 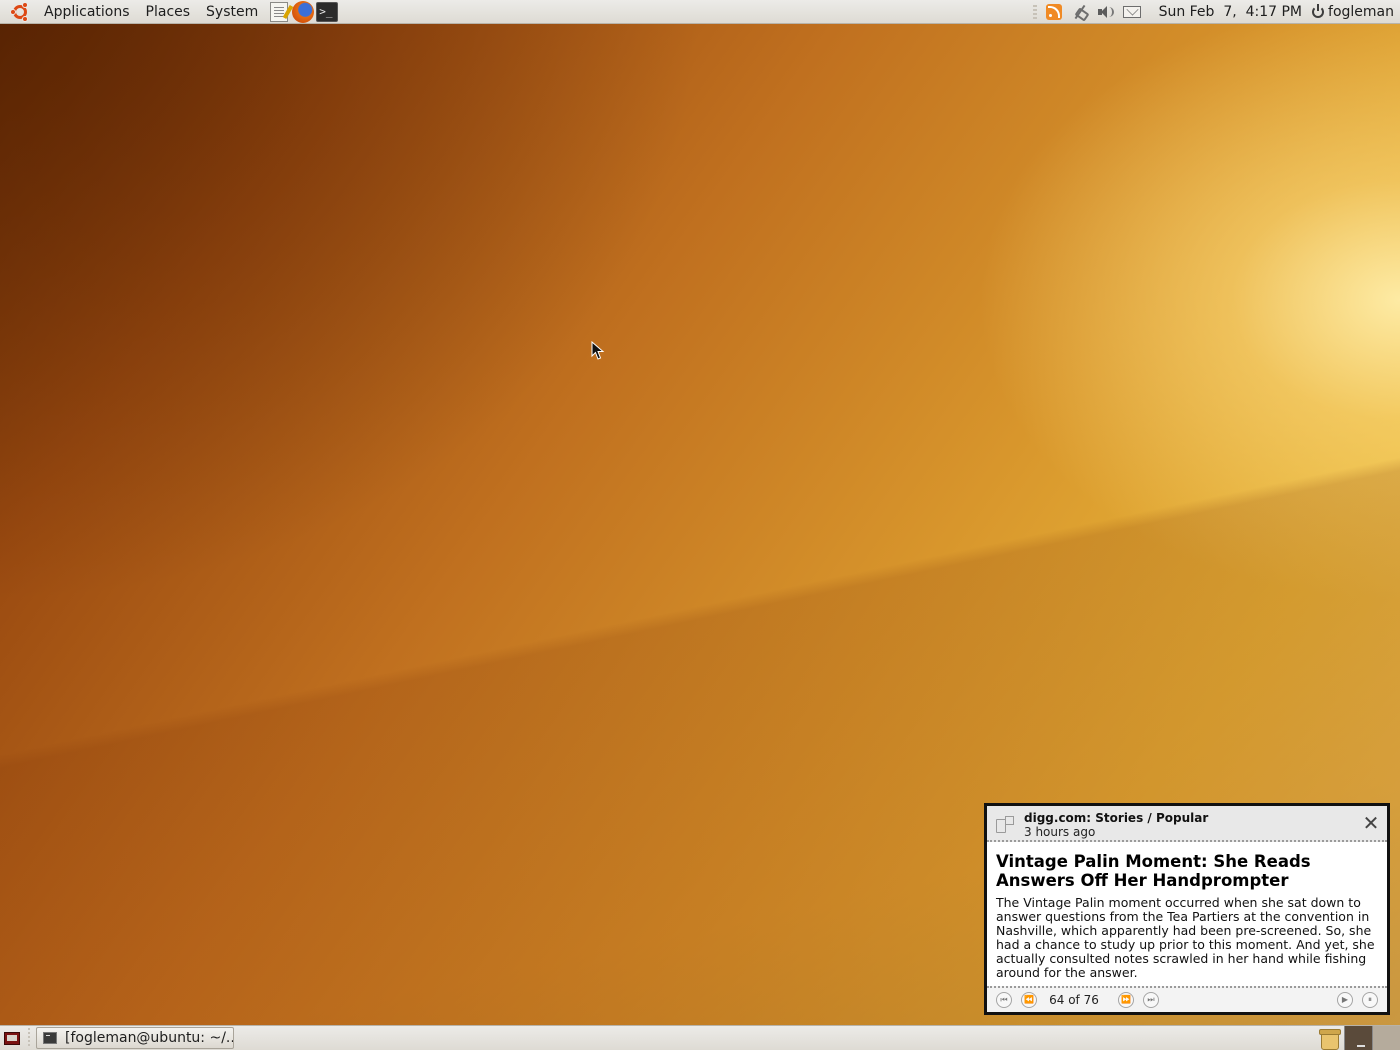 I want to click on terminal-launcher: >_, so click(x=327, y=12).